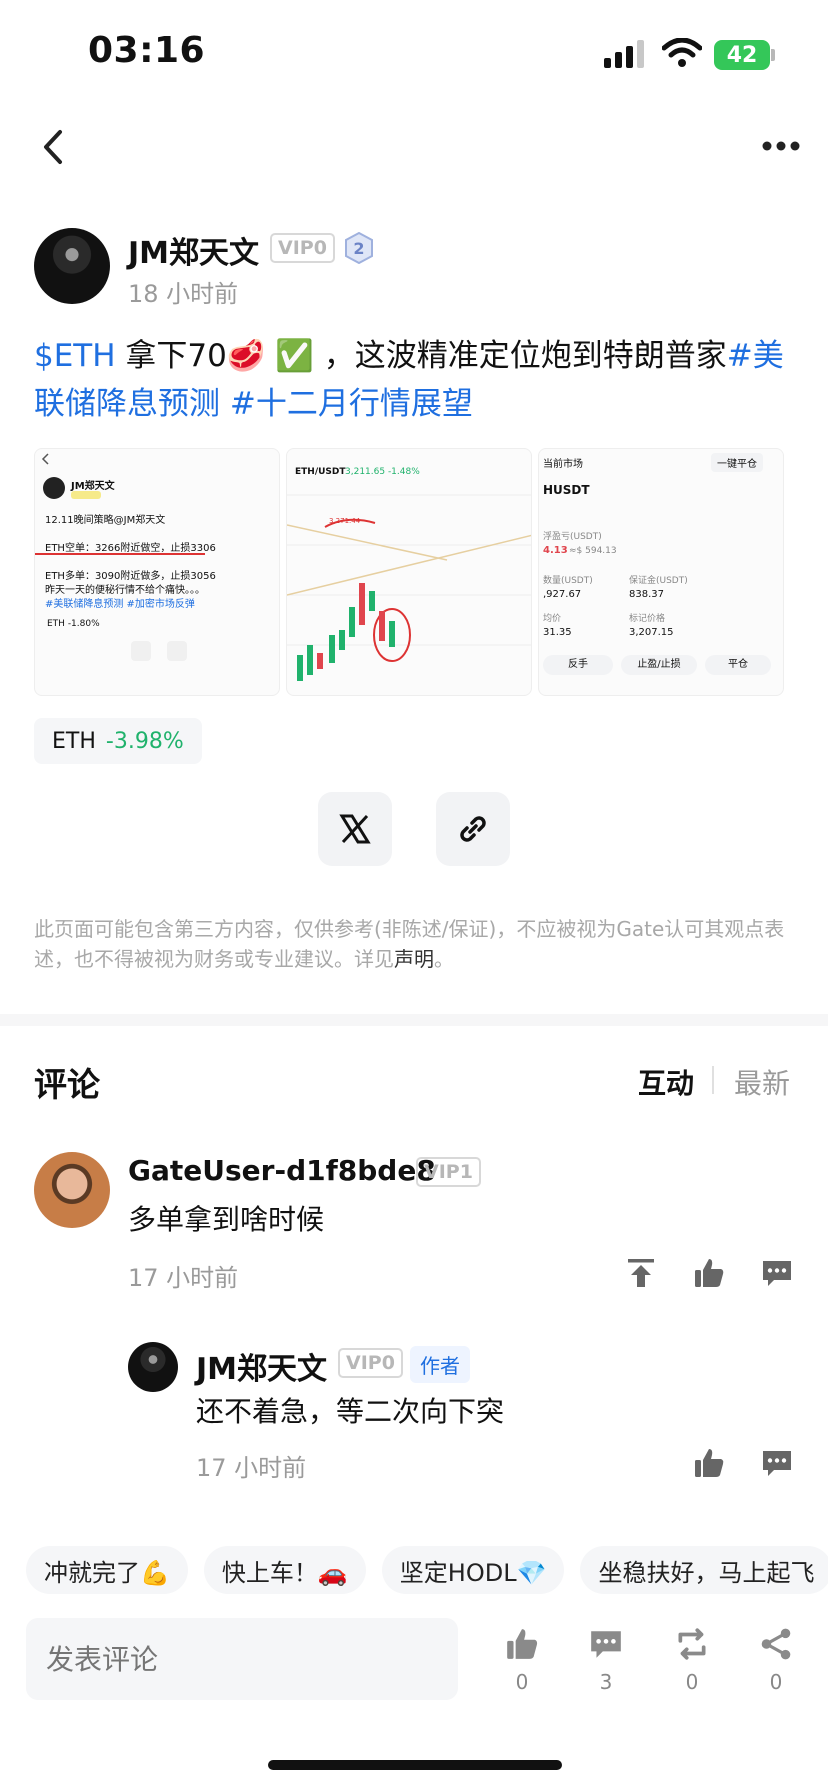 The image size is (828, 1792). I want to click on vip-badge: VIP1, so click(448, 1172).